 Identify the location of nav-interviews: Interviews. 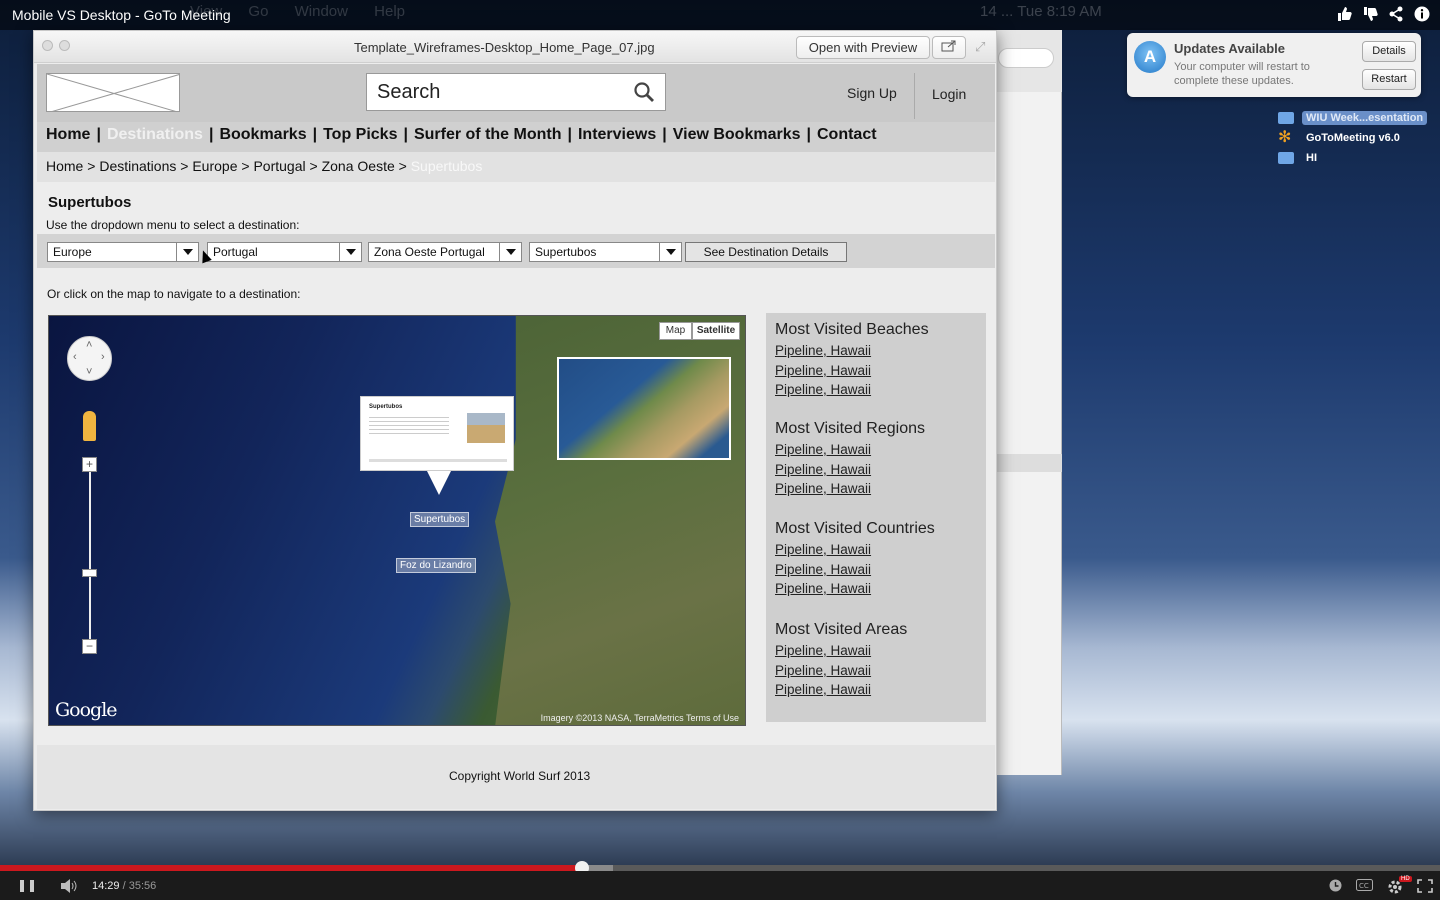
(617, 134).